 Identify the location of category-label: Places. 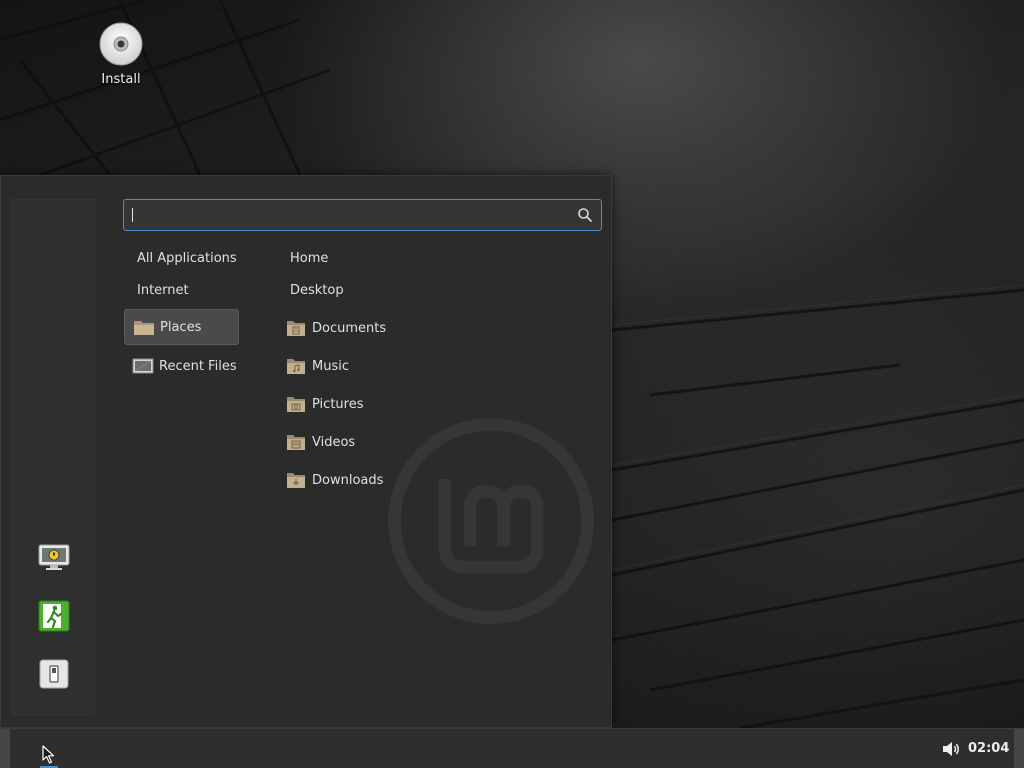
(181, 327).